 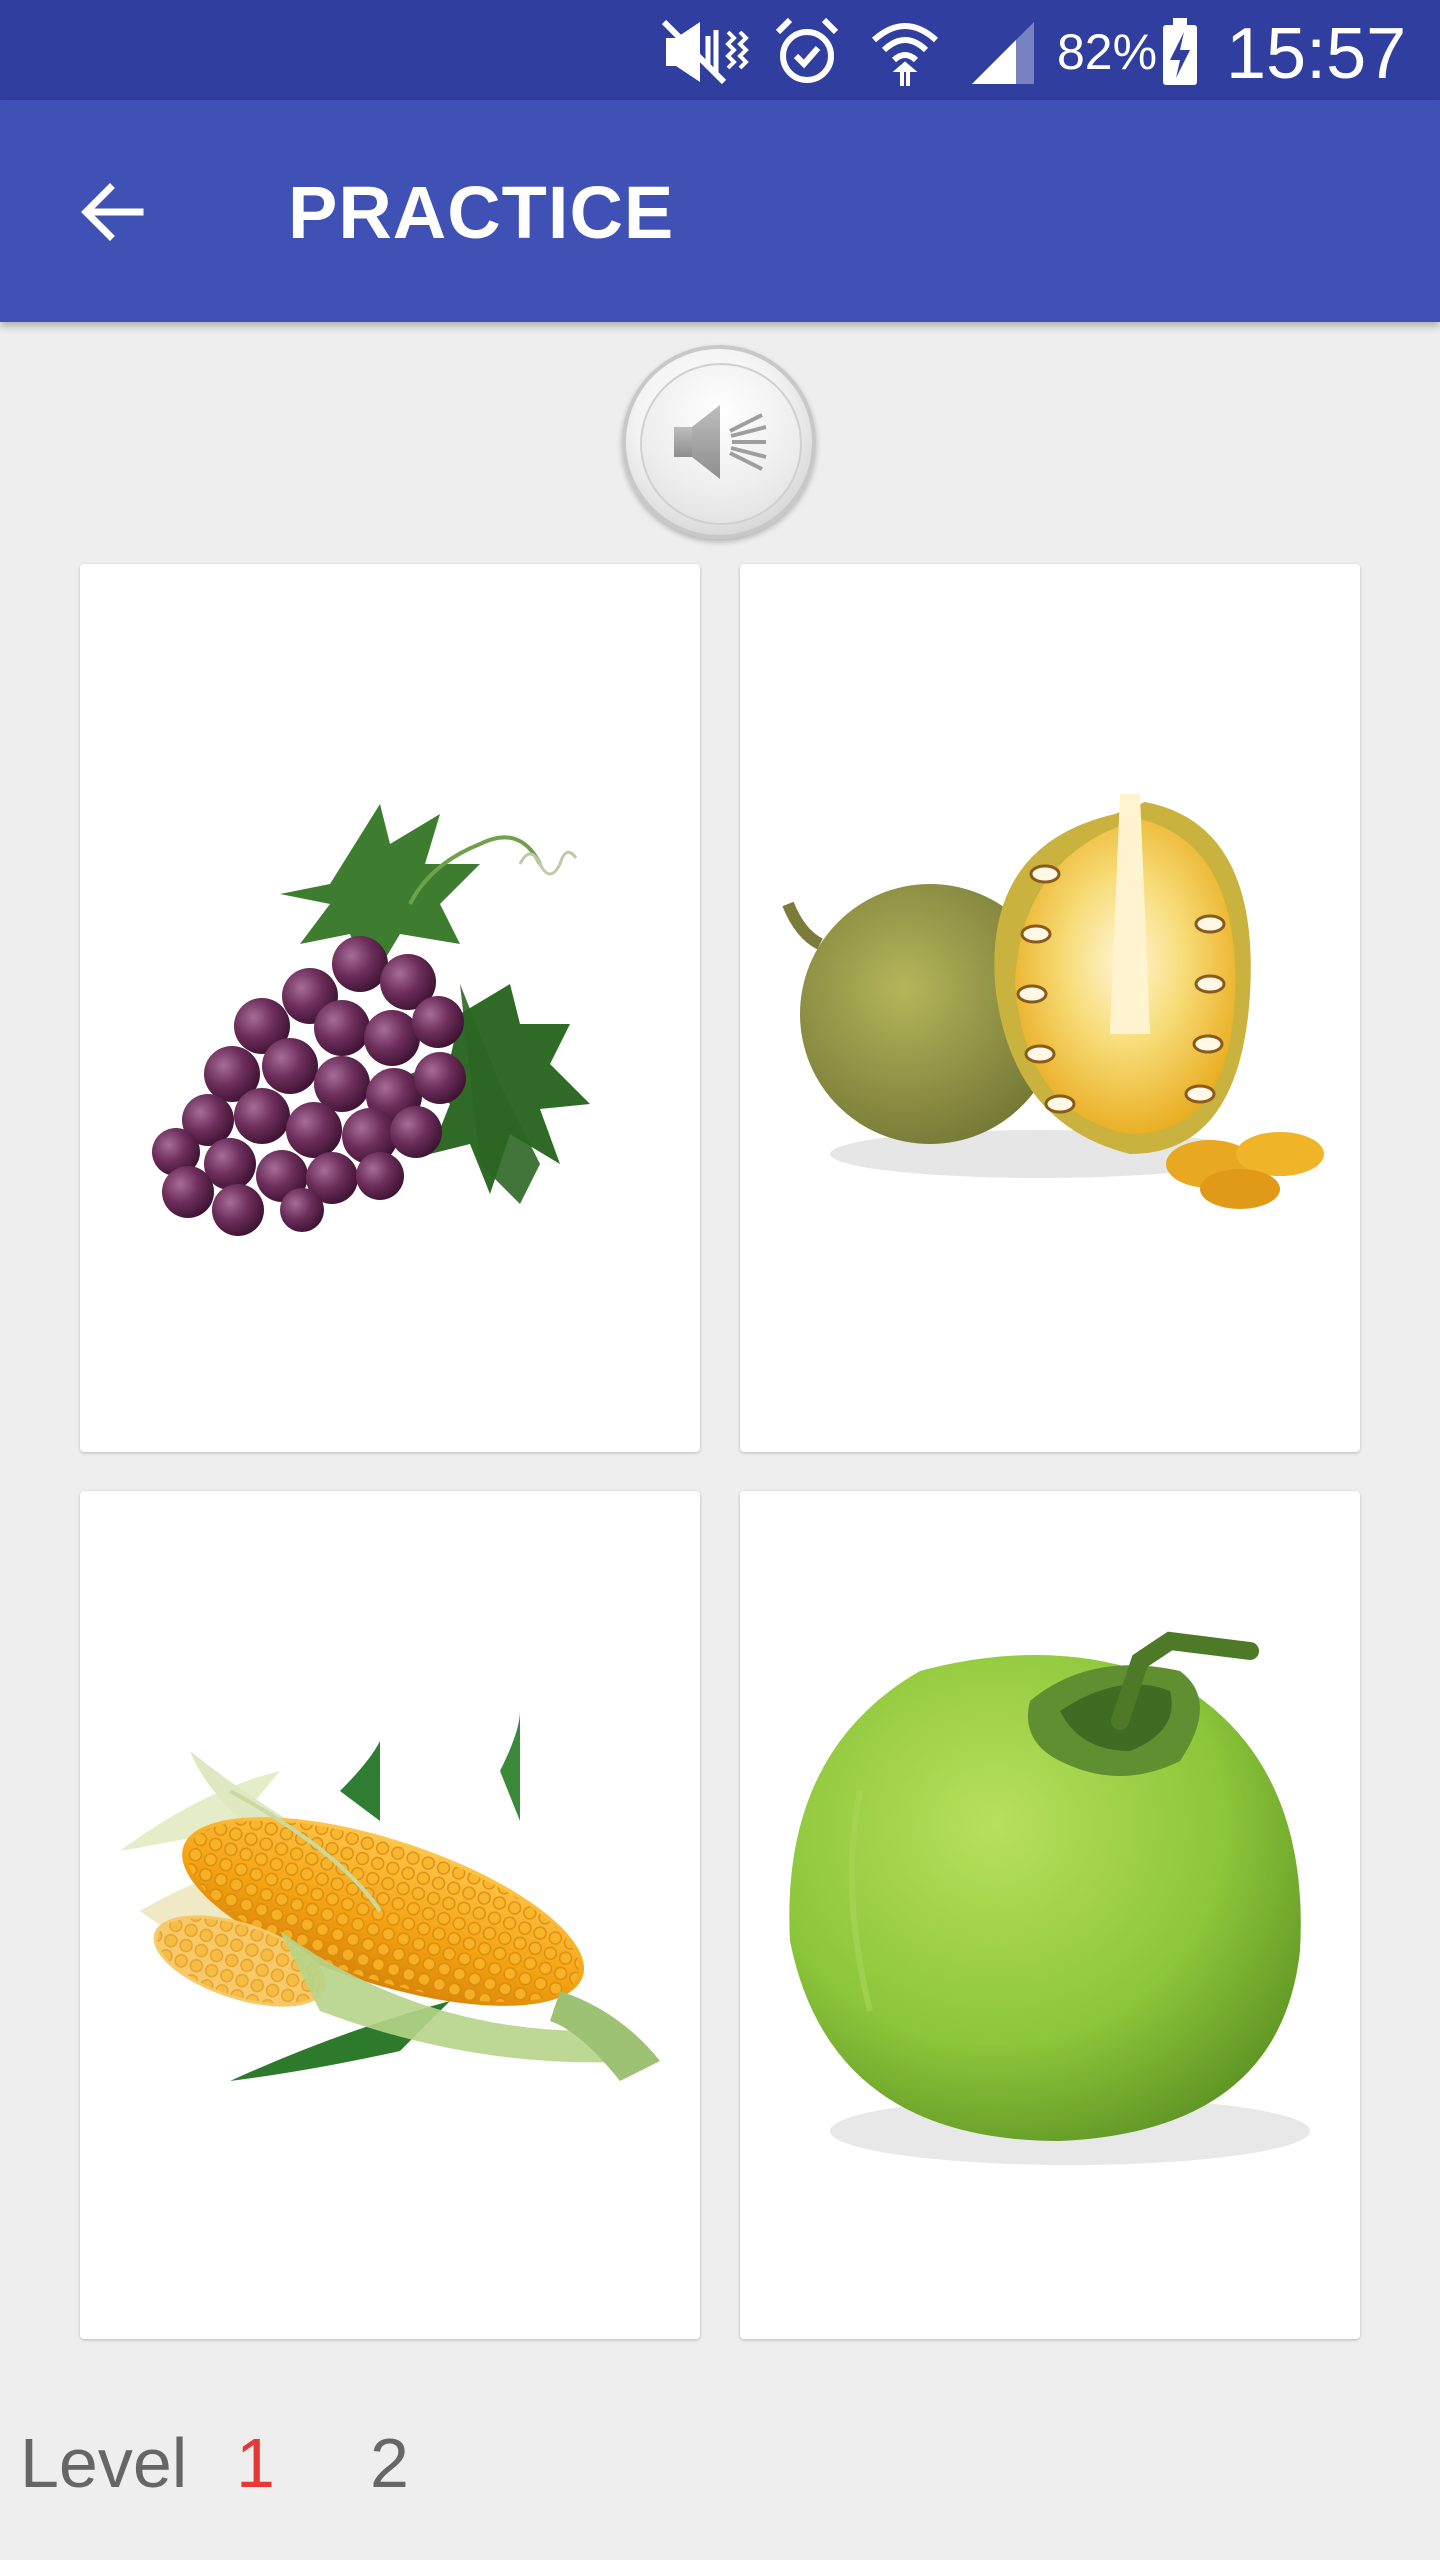 What do you see at coordinates (104, 2463) in the screenshot?
I see `level-label: Level` at bounding box center [104, 2463].